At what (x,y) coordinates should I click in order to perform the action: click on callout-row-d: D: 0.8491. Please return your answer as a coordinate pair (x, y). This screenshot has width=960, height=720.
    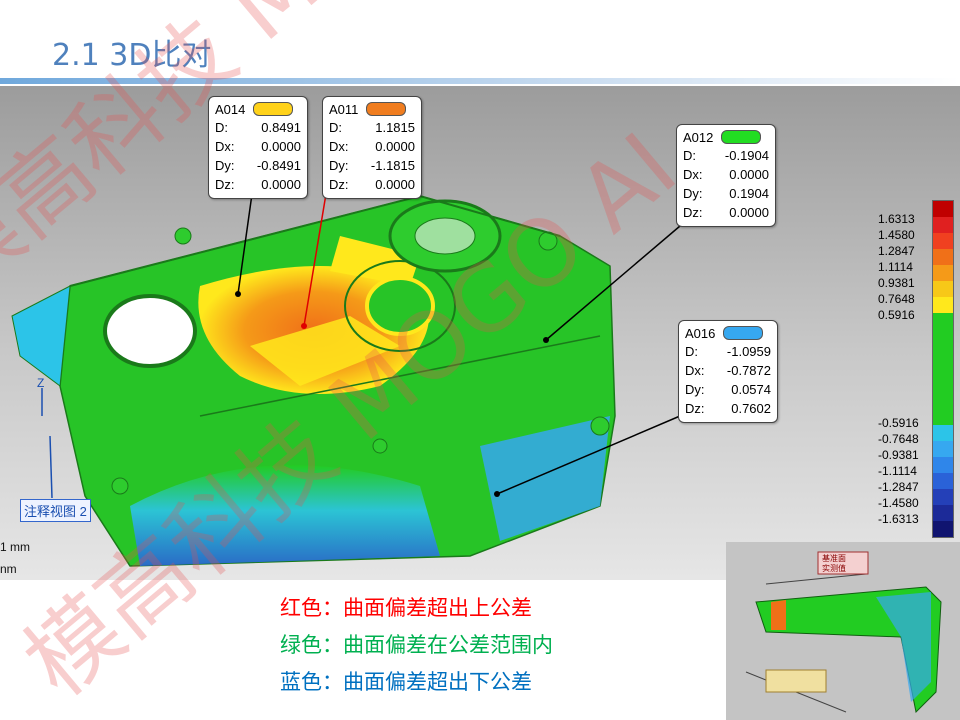
    Looking at the image, I should click on (258, 127).